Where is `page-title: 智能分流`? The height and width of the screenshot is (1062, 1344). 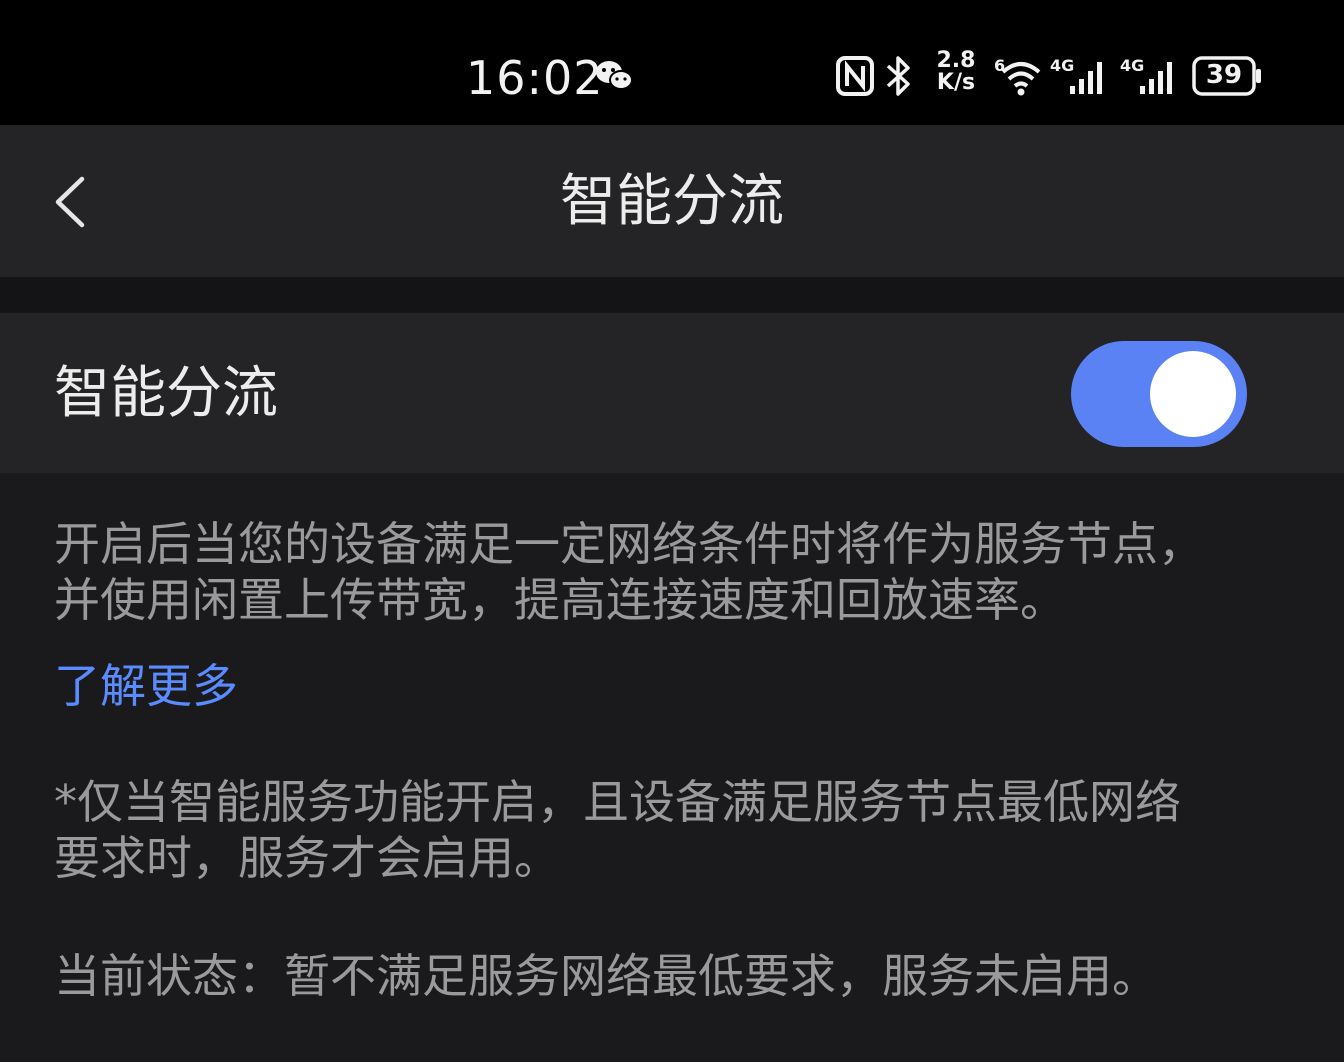 page-title: 智能分流 is located at coordinates (672, 201).